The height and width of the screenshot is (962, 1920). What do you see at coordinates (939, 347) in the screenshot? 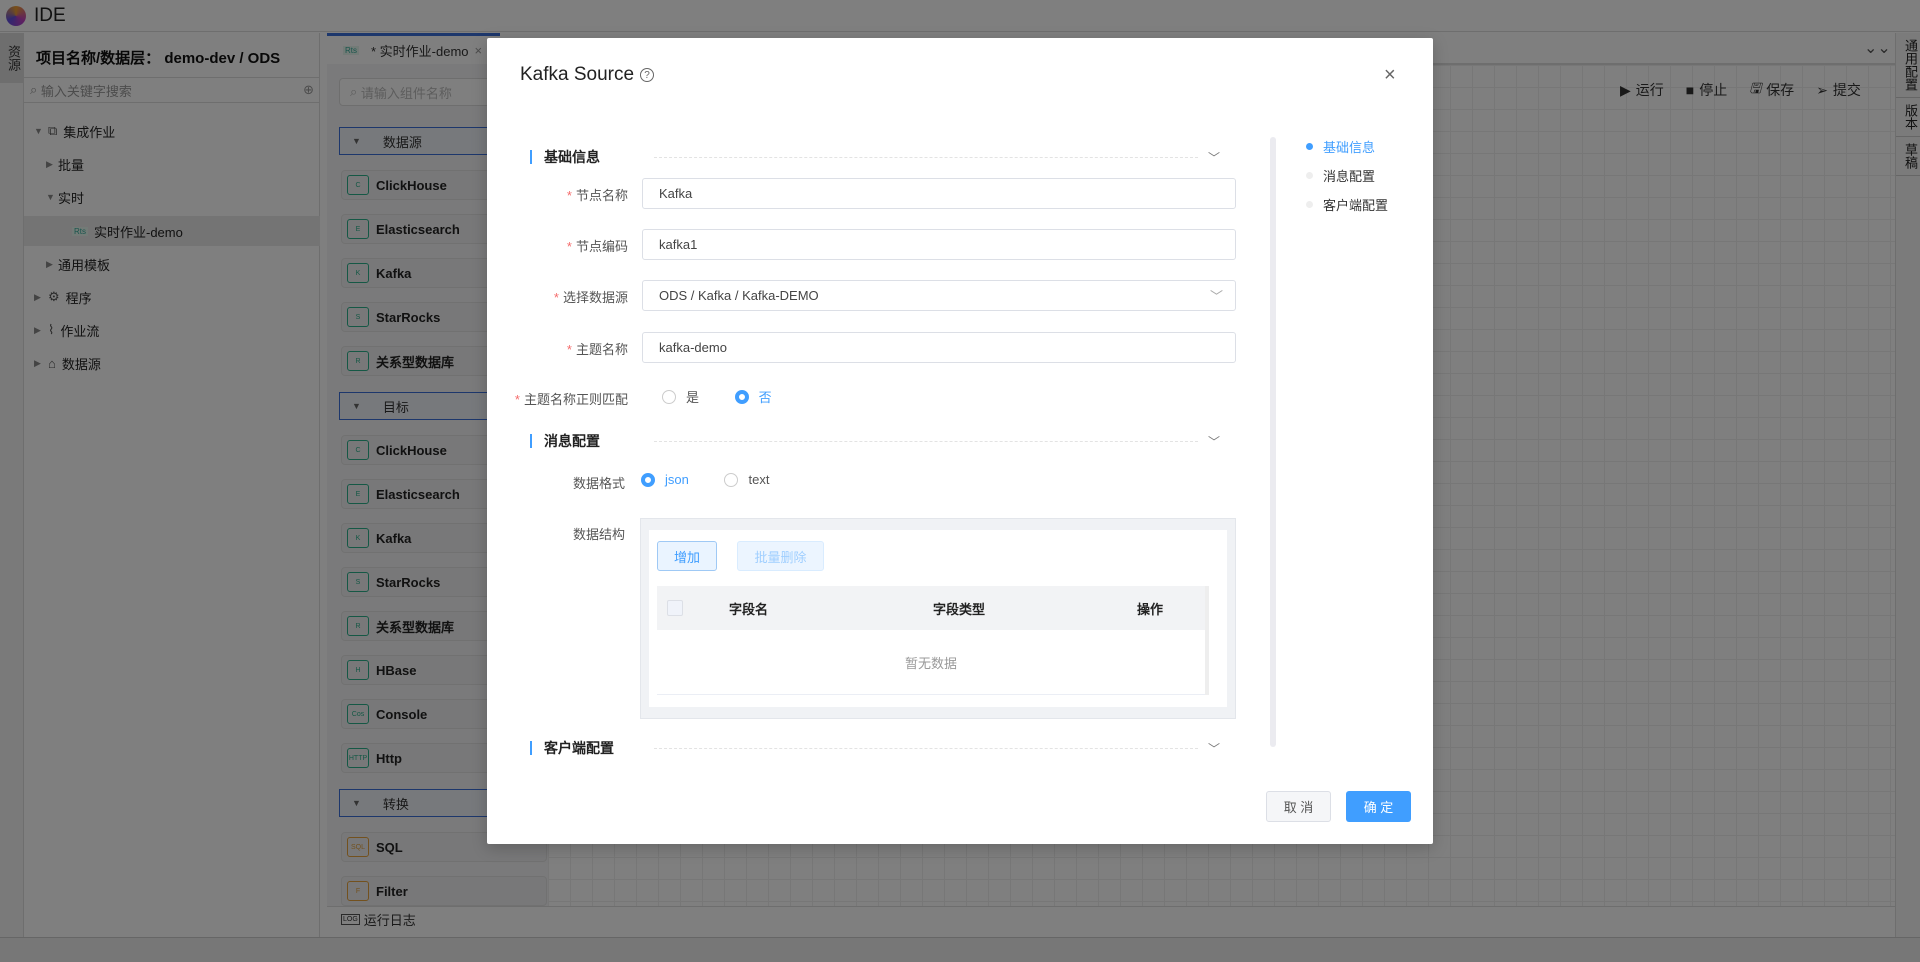
I see `topic-input: kafka-demo` at bounding box center [939, 347].